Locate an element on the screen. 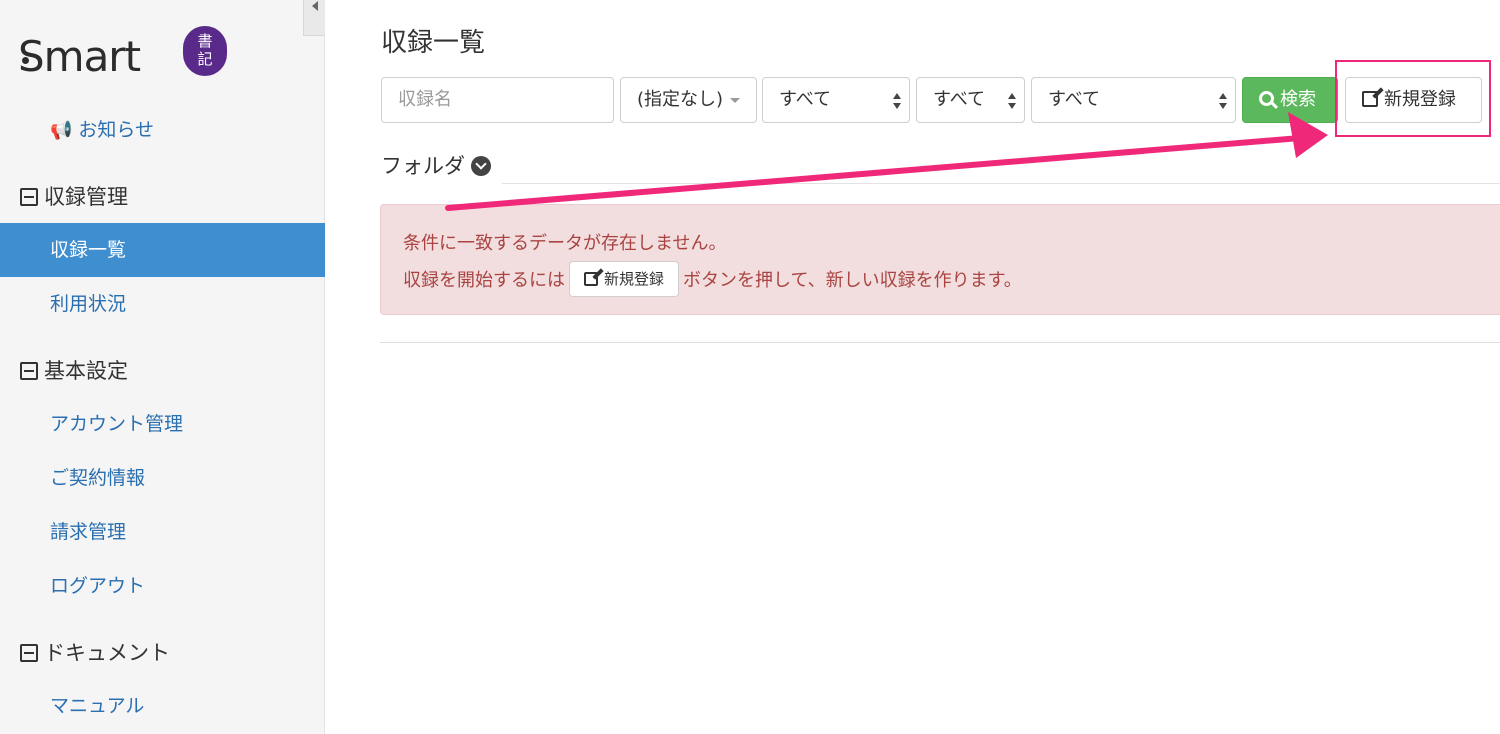  annotation-arrow is located at coordinates (886, 161).